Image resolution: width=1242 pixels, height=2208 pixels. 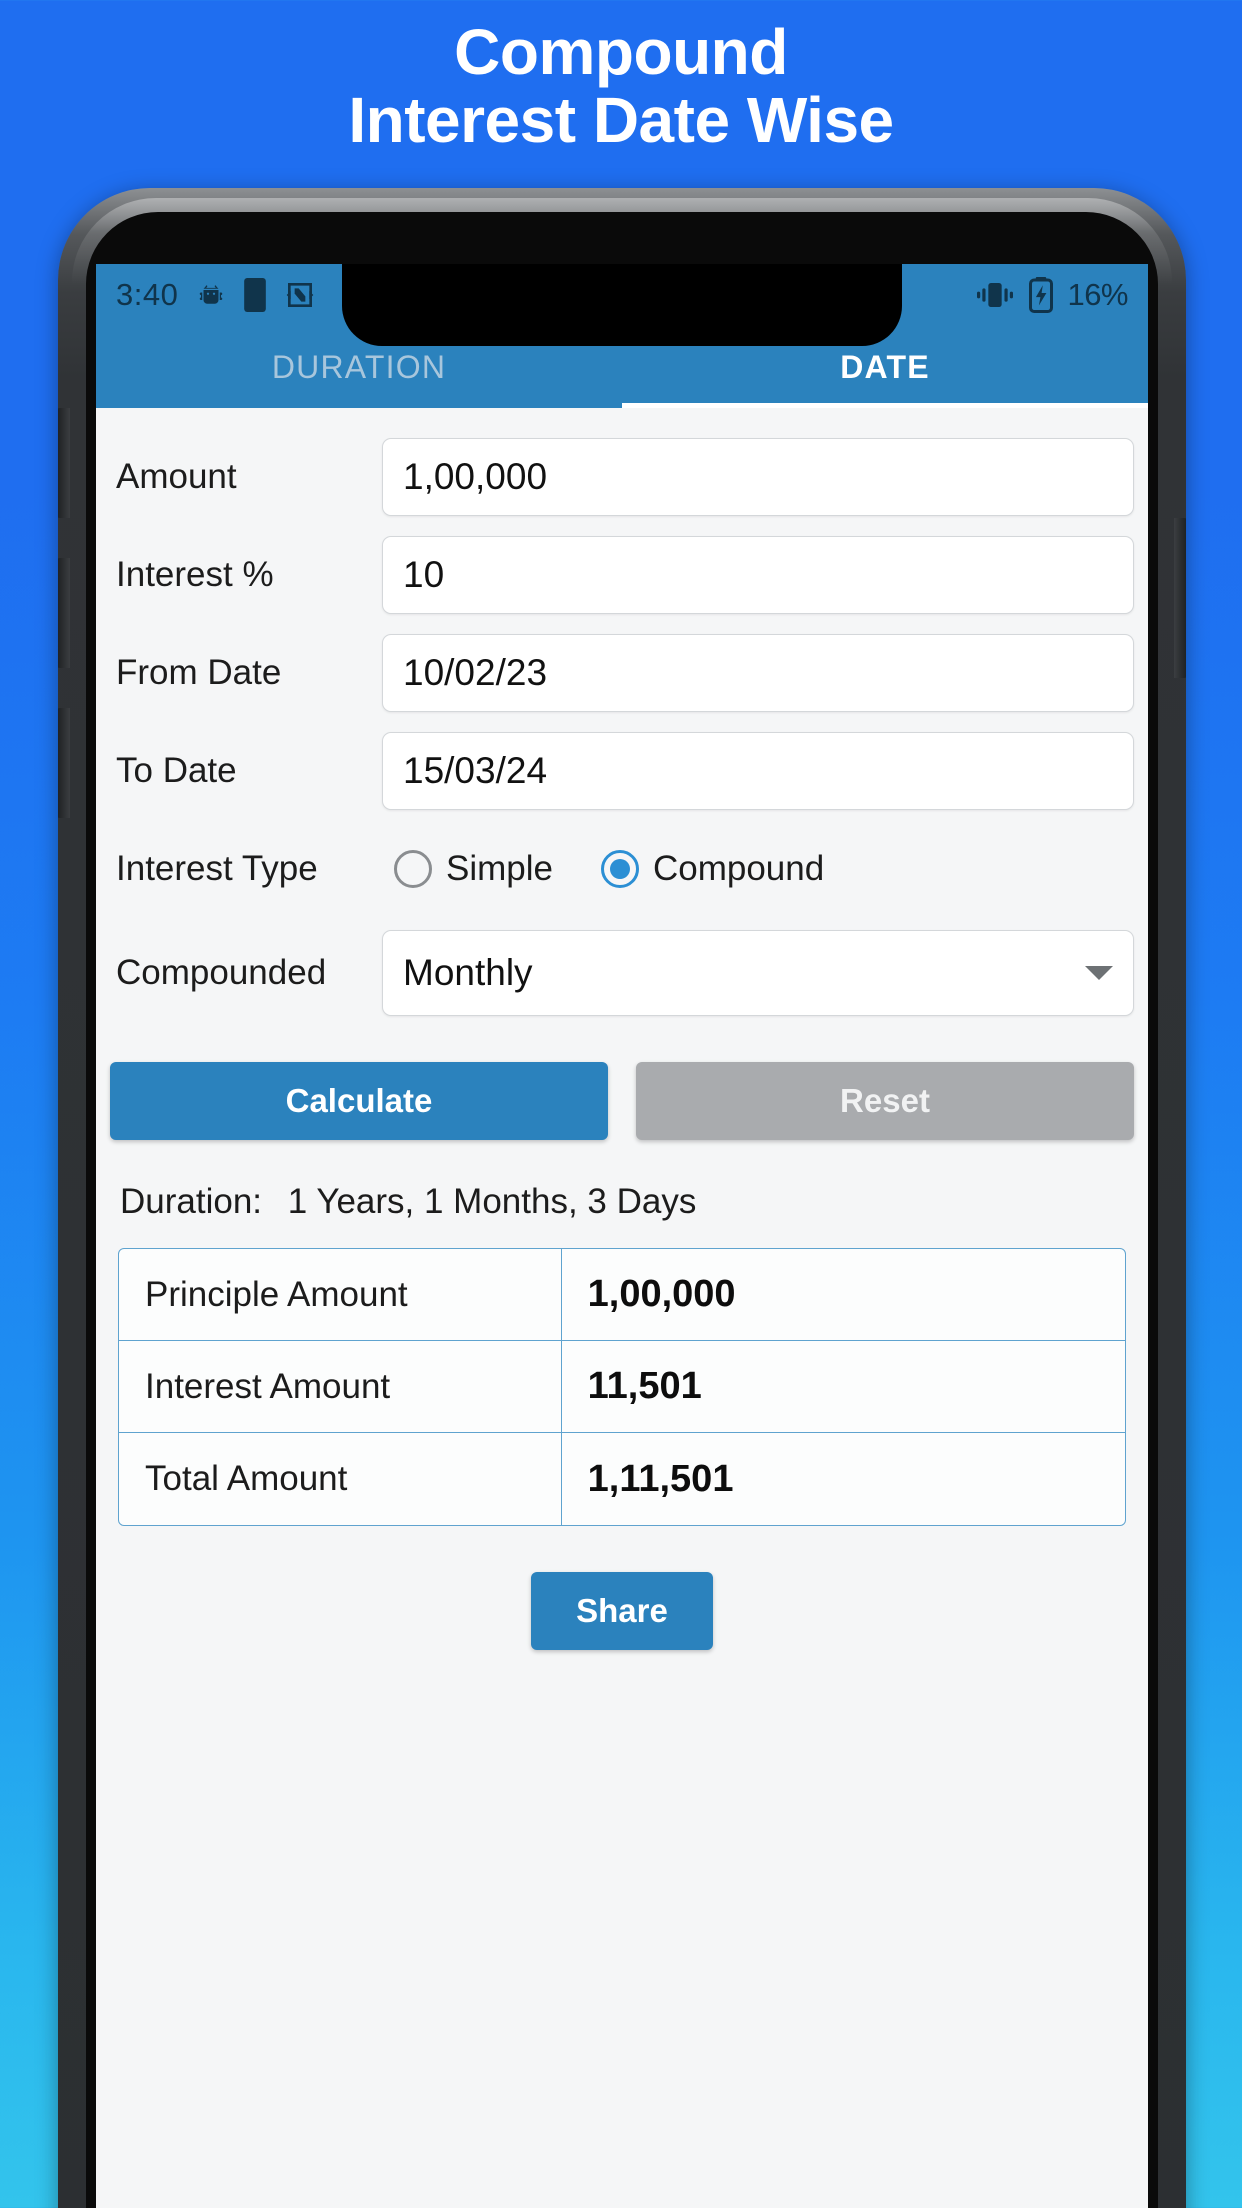 I want to click on total-amount-label: Total Amount, so click(x=340, y=1479).